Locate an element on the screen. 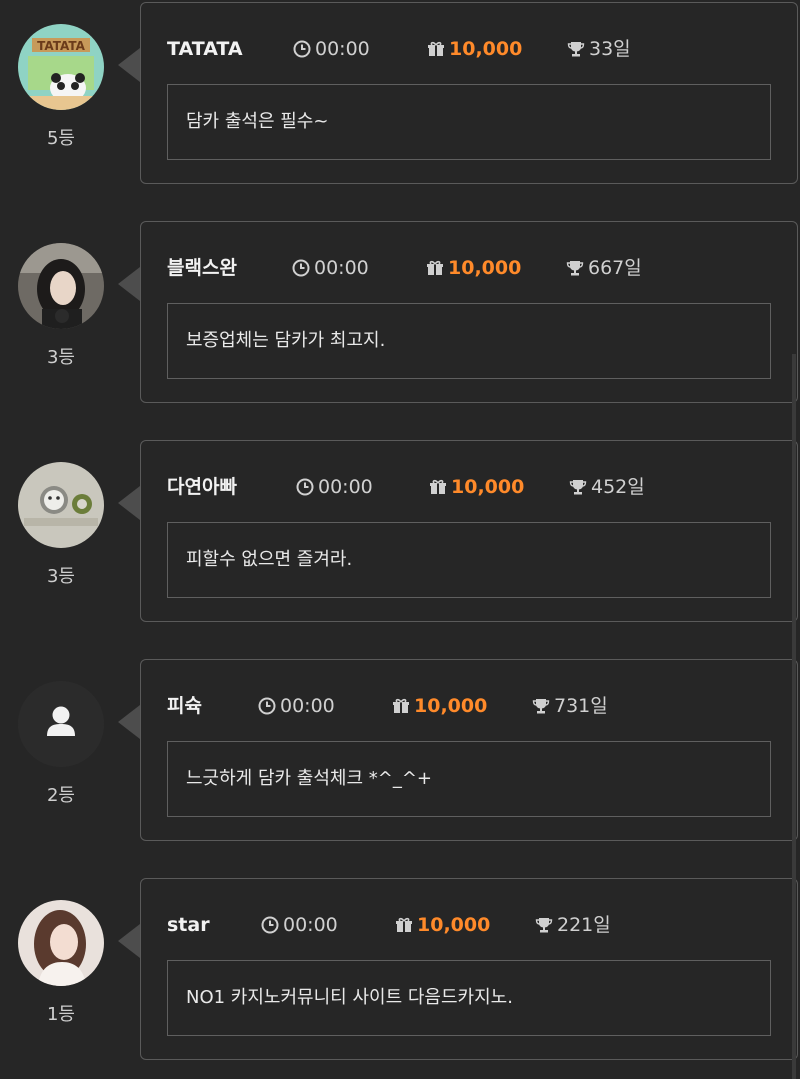 This screenshot has height=1079, width=800. default-user-icon is located at coordinates (61, 724).